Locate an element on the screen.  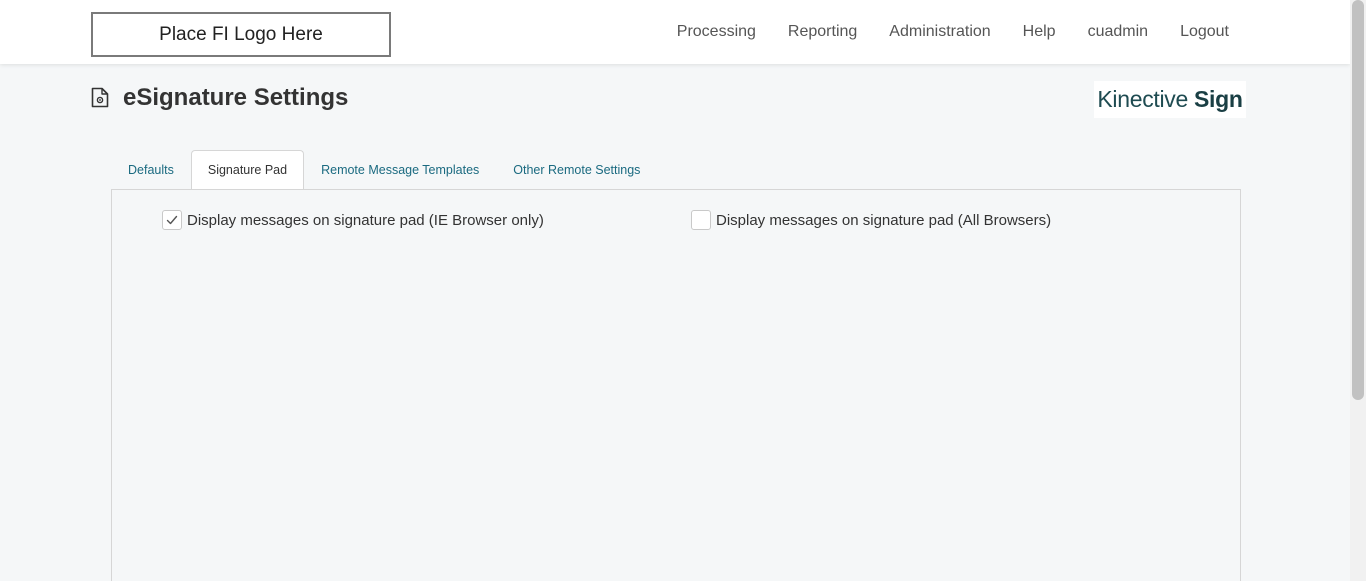
nav-user-menu: cuadmin is located at coordinates (1118, 32).